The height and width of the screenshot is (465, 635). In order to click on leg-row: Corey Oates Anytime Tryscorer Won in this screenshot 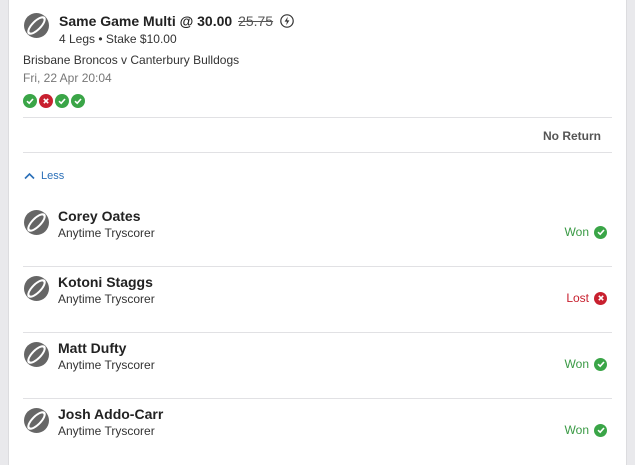, I will do `click(317, 234)`.